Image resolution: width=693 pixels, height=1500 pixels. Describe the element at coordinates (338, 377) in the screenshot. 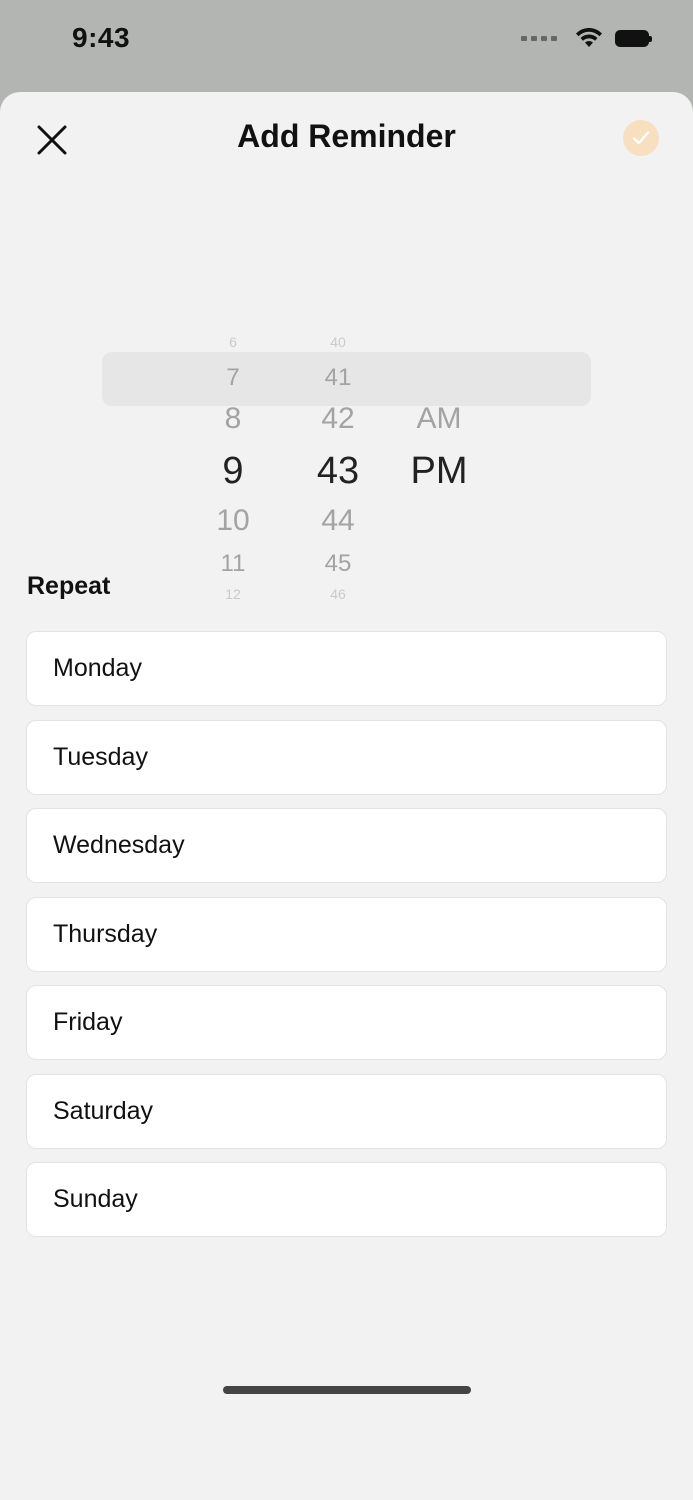

I see `minute-option: 41` at that location.